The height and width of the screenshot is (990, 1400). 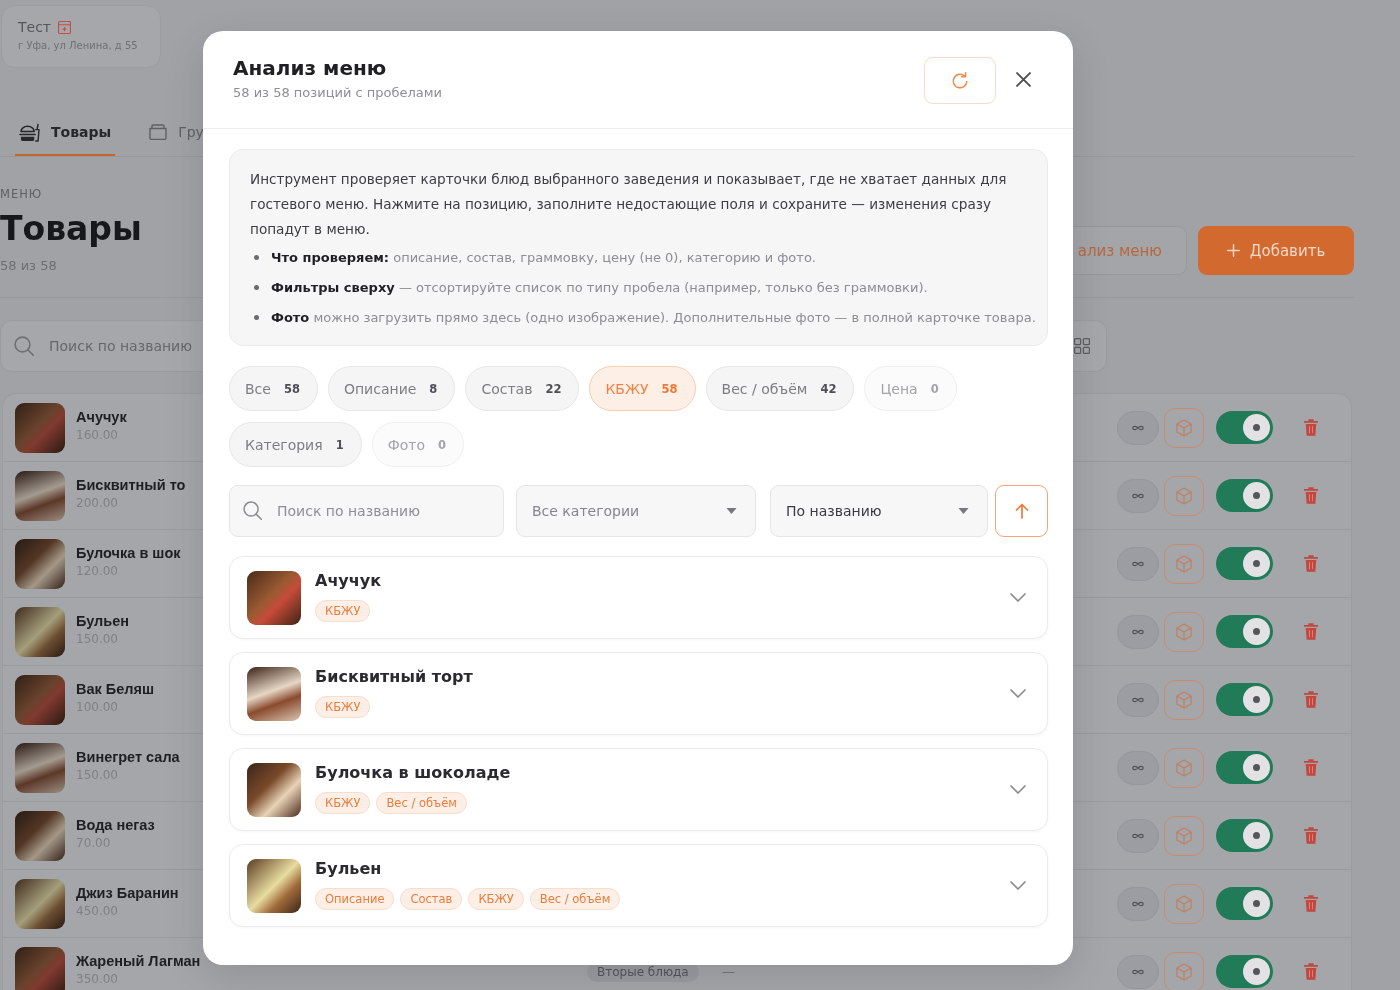 I want to click on product-name: Ачучук, so click(x=101, y=416).